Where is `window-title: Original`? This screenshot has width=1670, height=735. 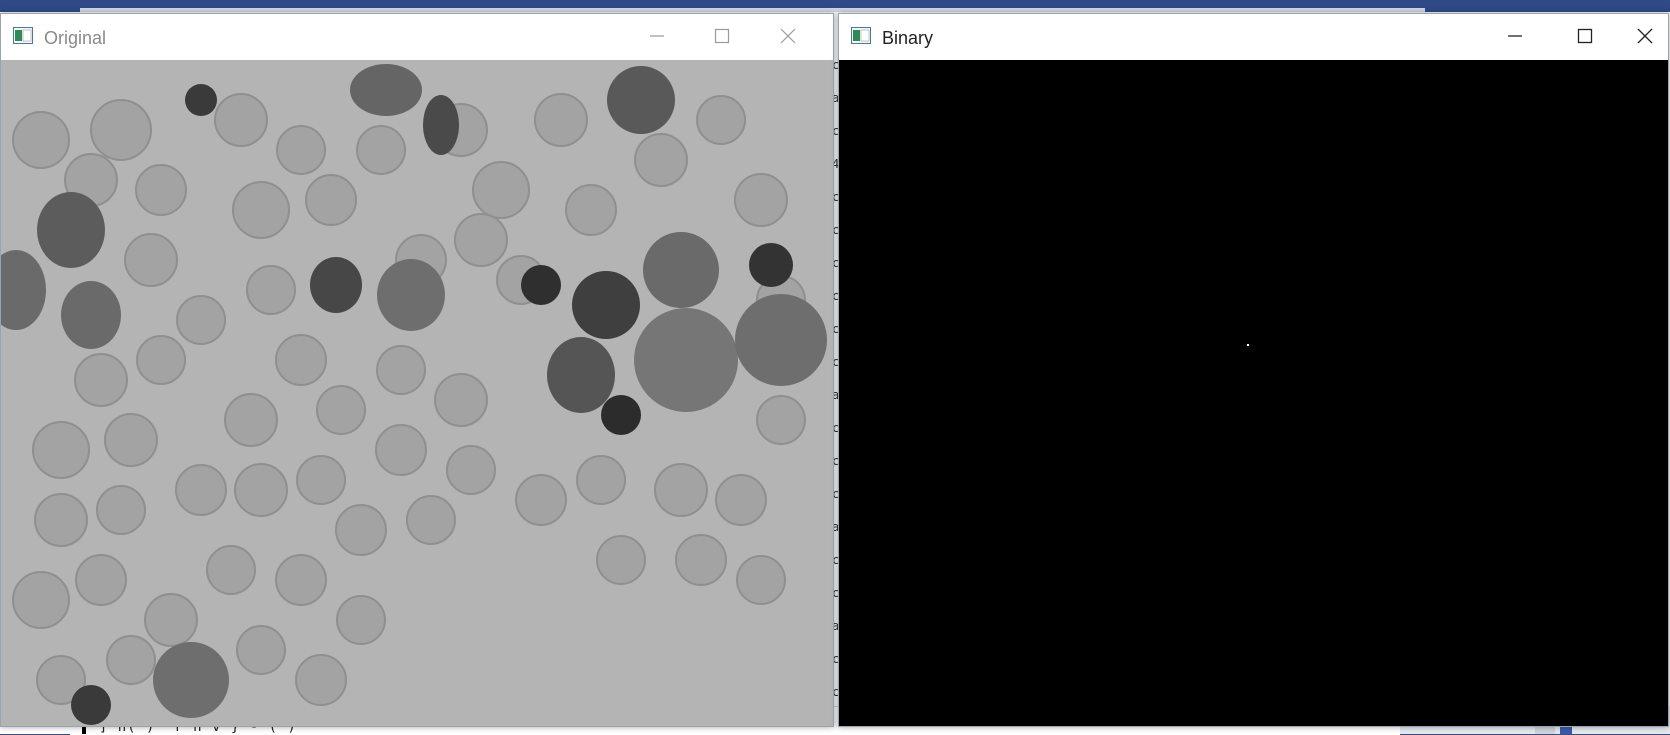
window-title: Original is located at coordinates (75, 38).